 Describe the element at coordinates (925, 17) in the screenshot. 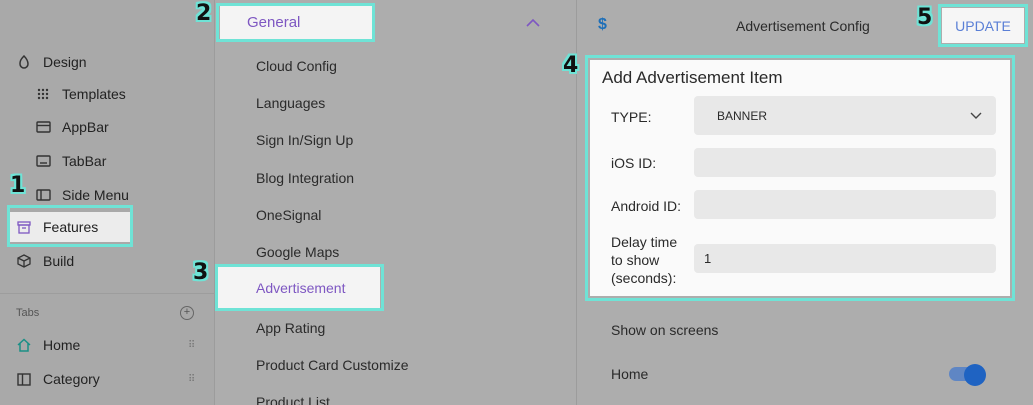

I see `annotation-badge-5: 5` at that location.